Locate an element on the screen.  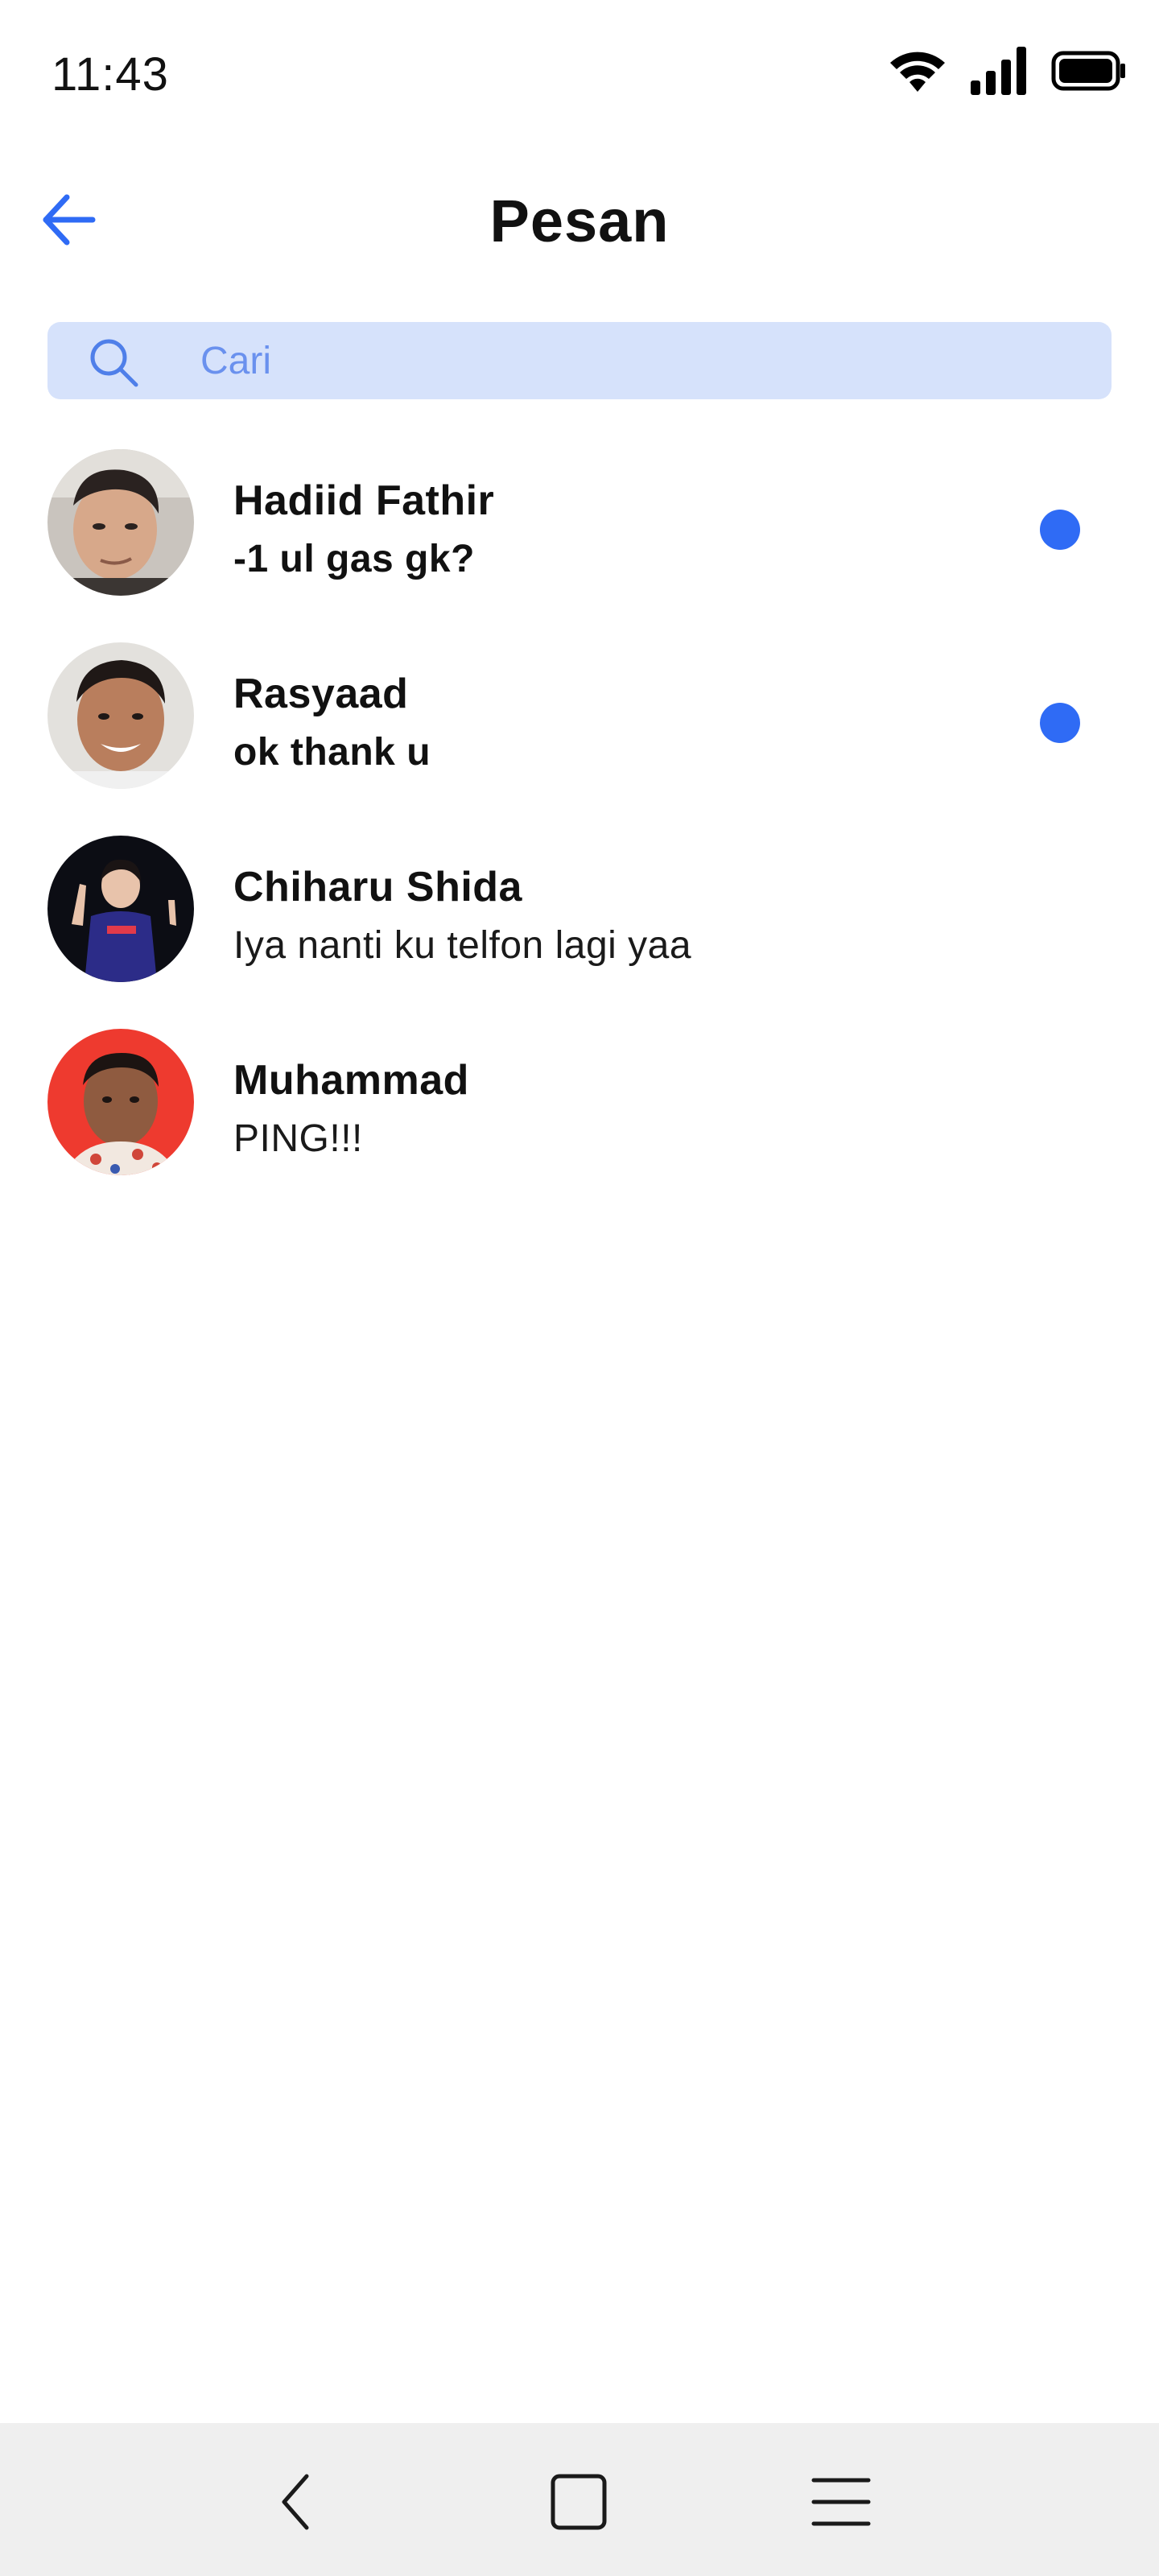
conversation-item: Muhammad PING!!! is located at coordinates (579, 1111).